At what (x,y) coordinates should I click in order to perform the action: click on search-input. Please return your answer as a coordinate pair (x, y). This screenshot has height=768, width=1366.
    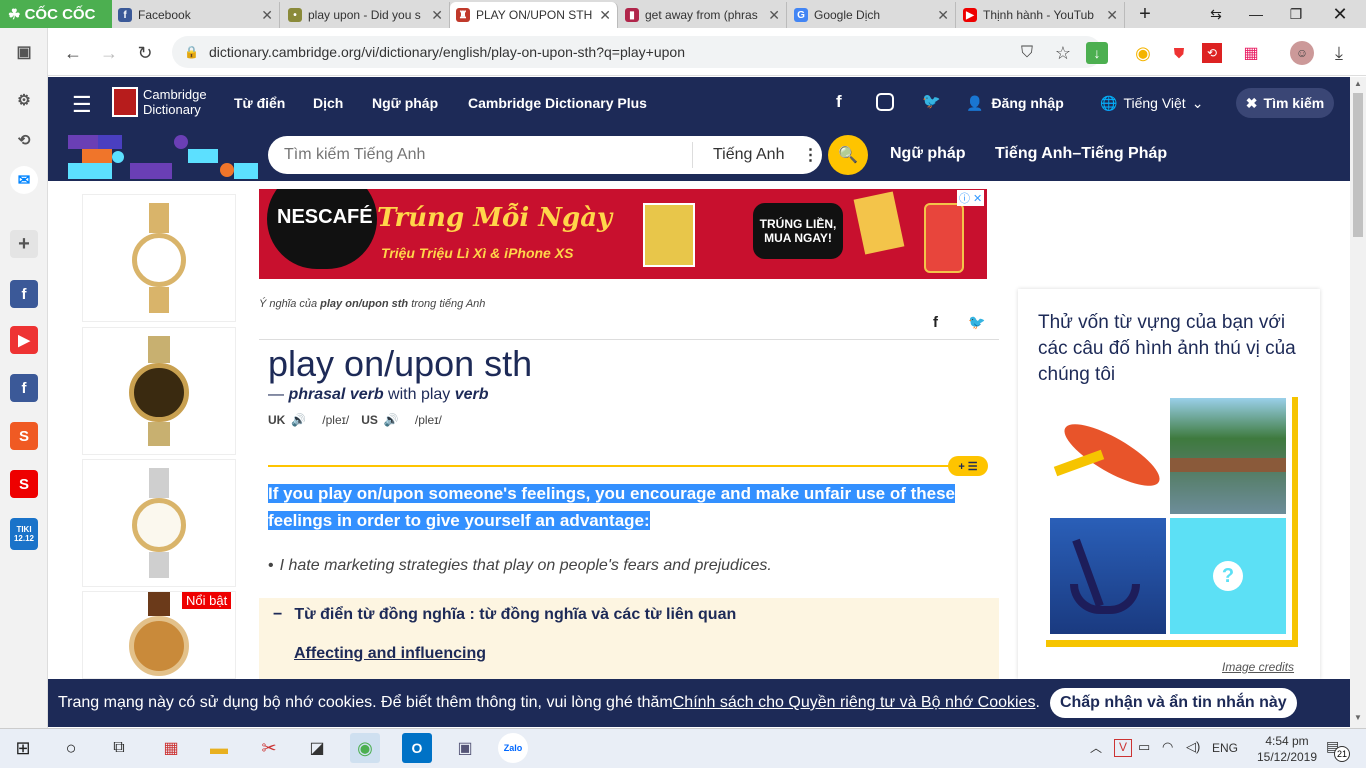
    Looking at the image, I should click on (484, 155).